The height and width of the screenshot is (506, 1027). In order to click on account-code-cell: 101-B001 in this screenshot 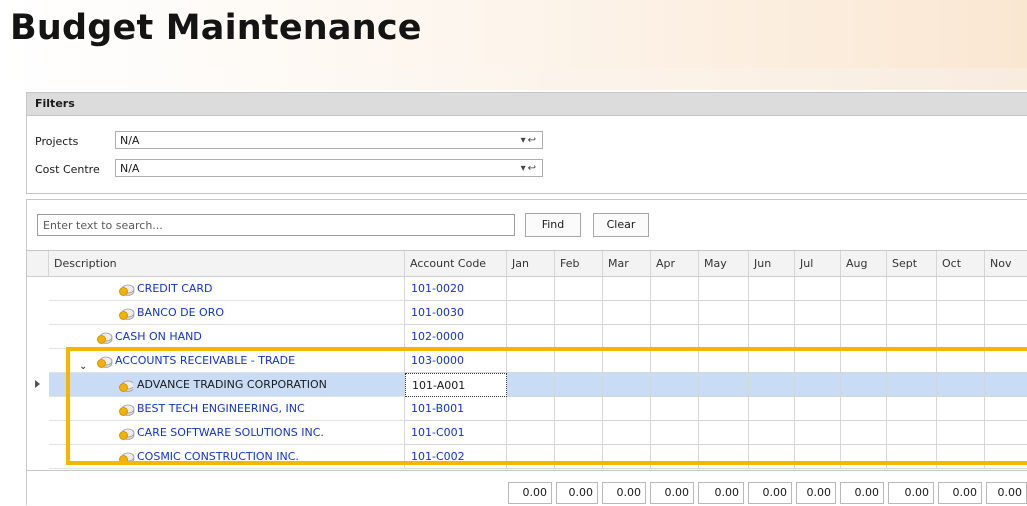, I will do `click(456, 409)`.